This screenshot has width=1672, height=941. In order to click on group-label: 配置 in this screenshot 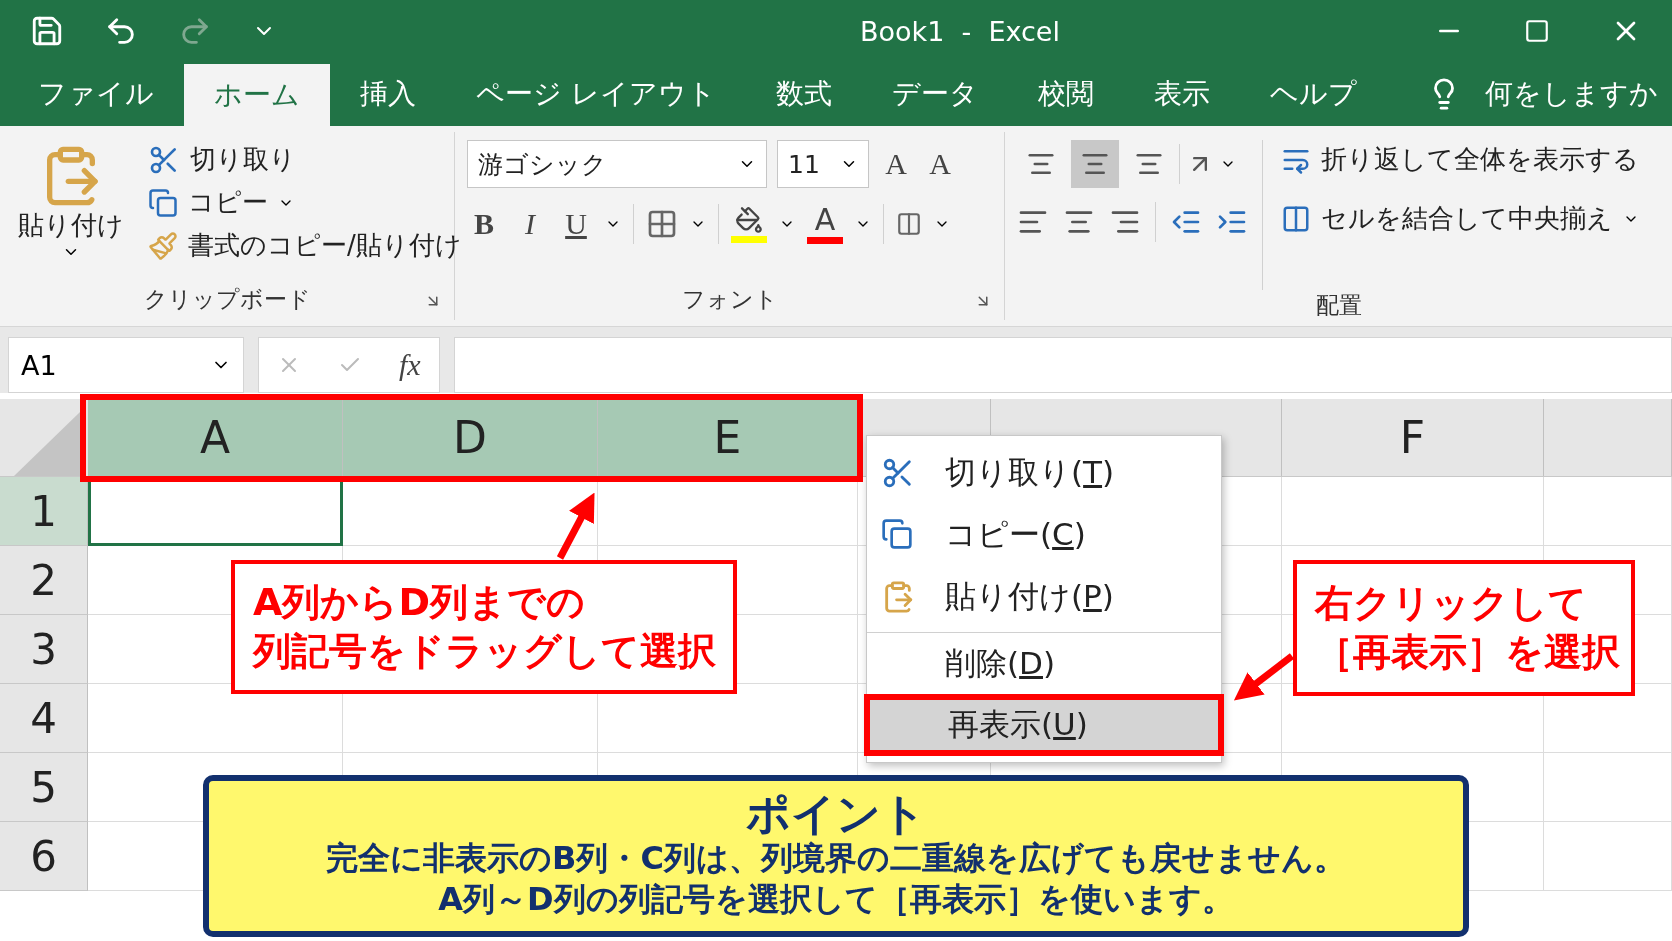, I will do `click(1338, 305)`.